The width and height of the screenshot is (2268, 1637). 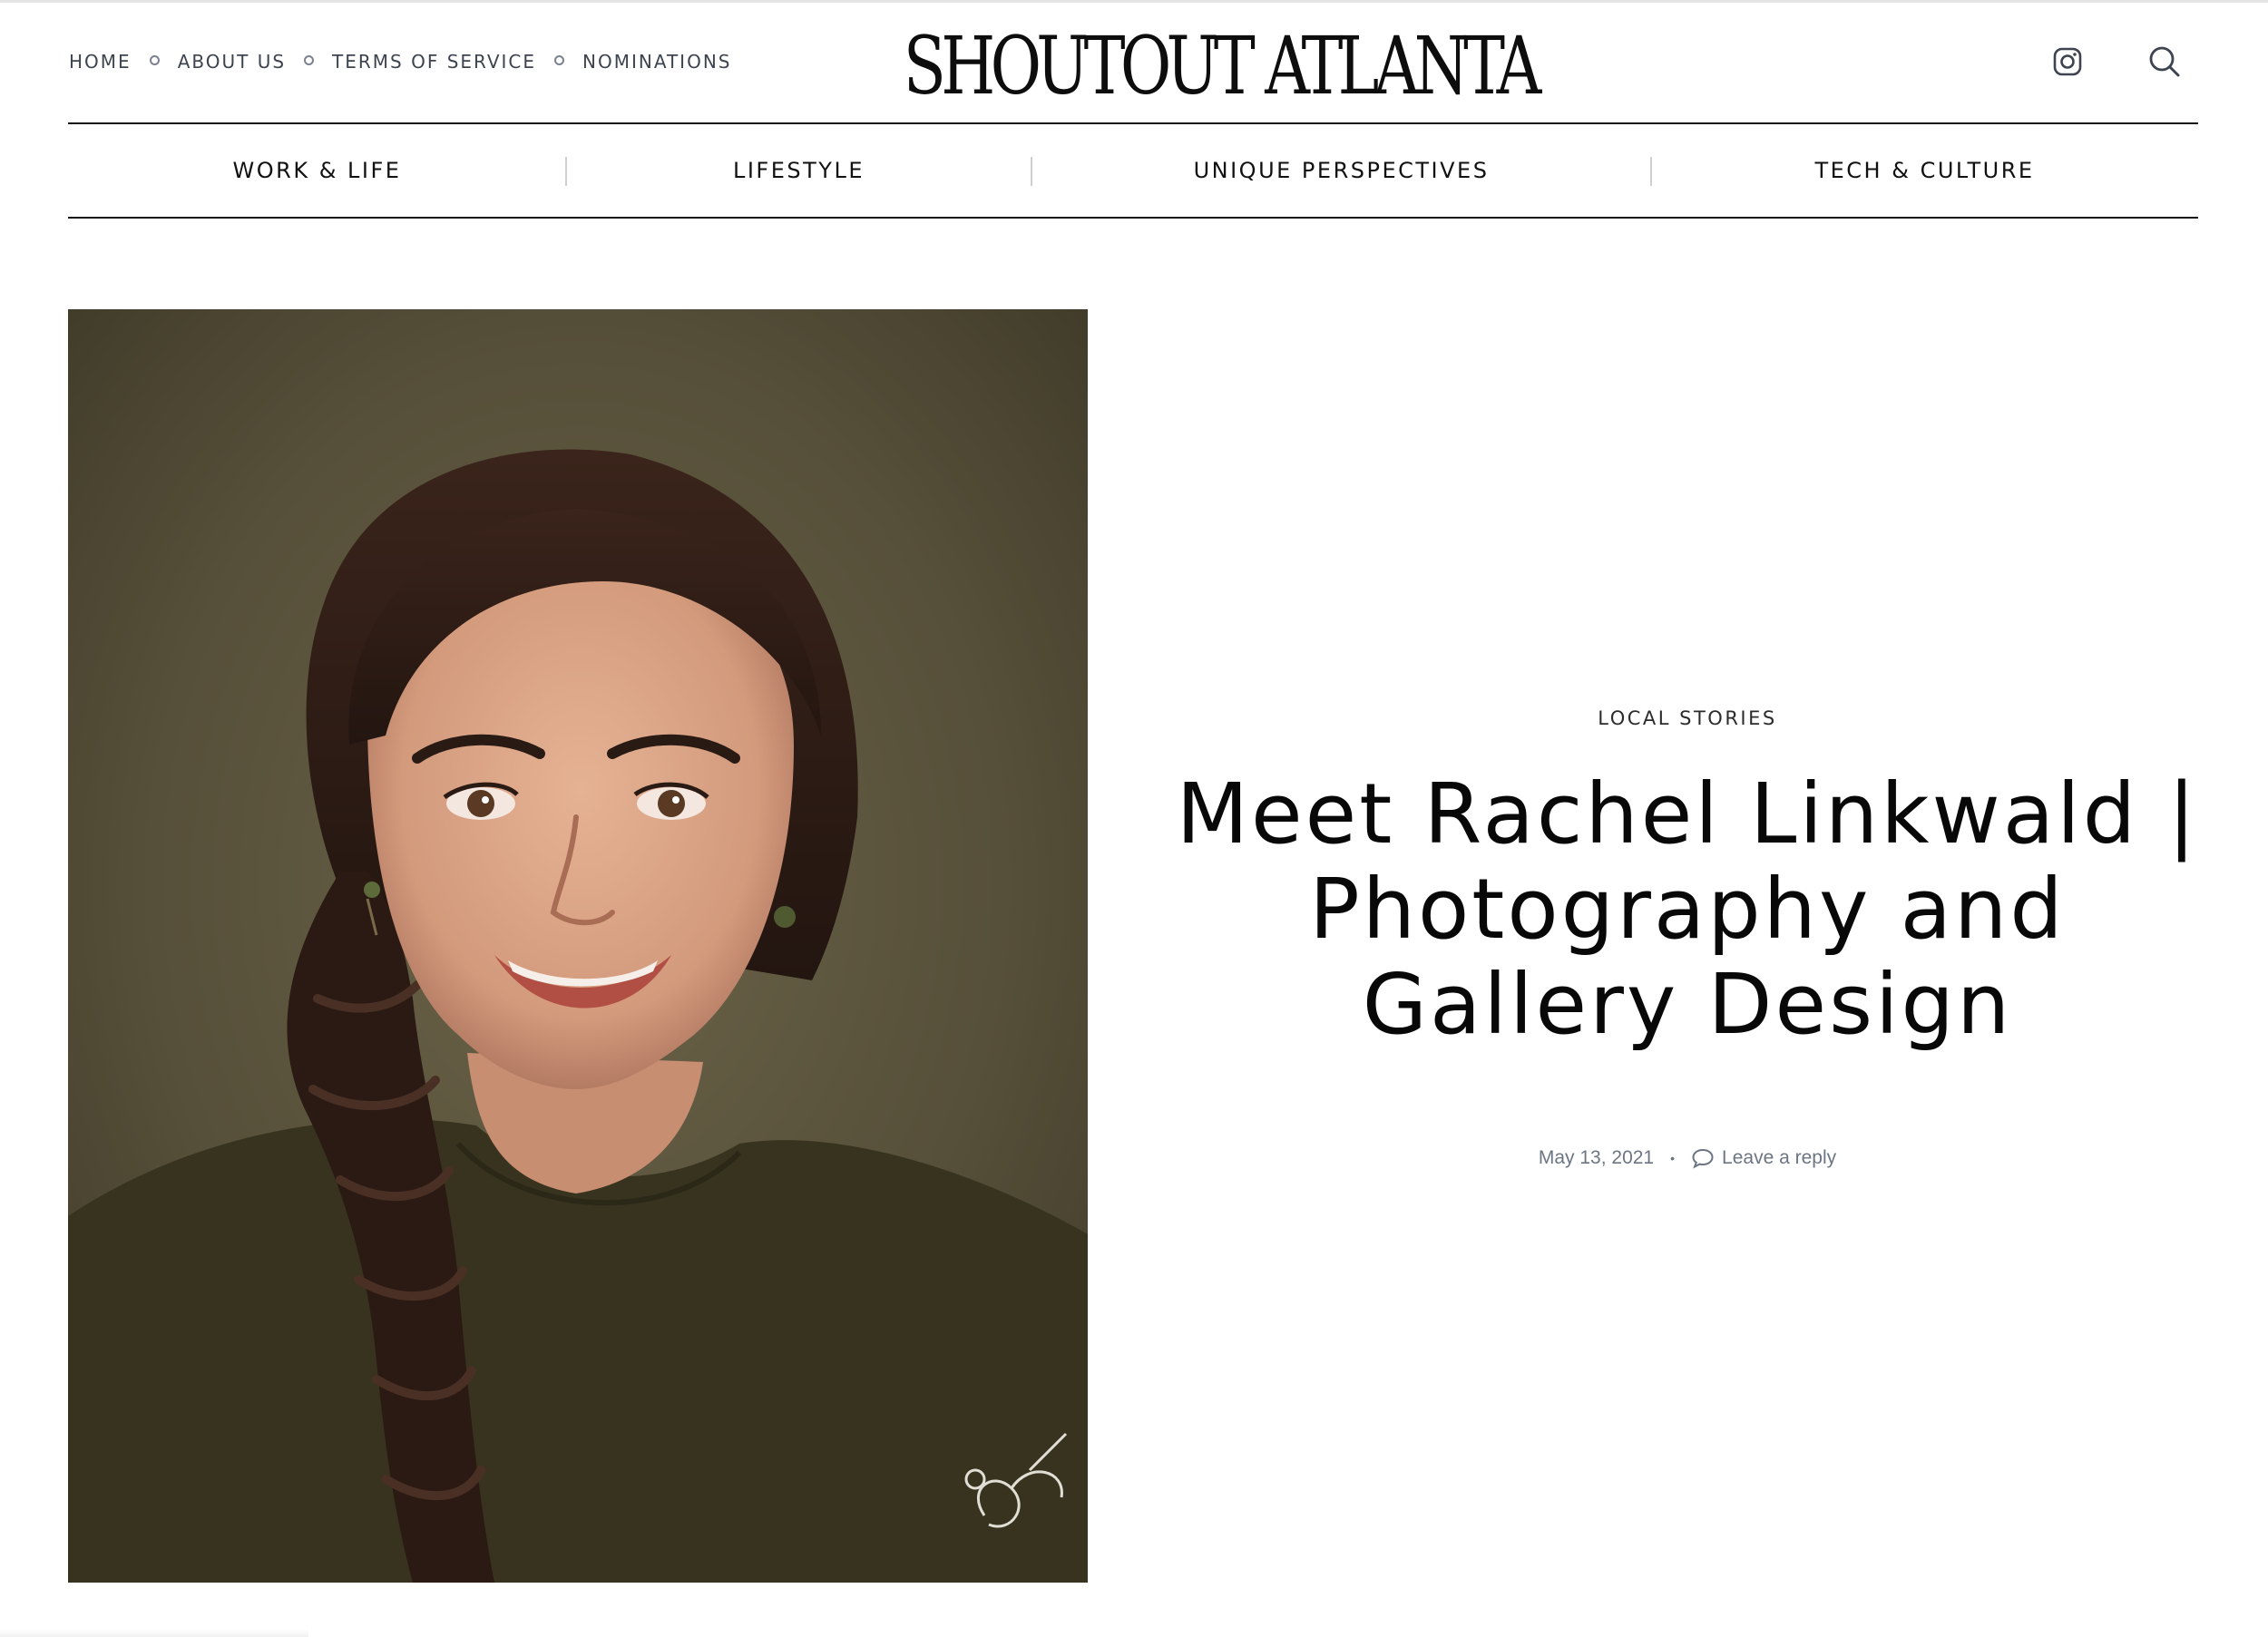 I want to click on post-date: May 13, 2021, so click(x=1597, y=1157).